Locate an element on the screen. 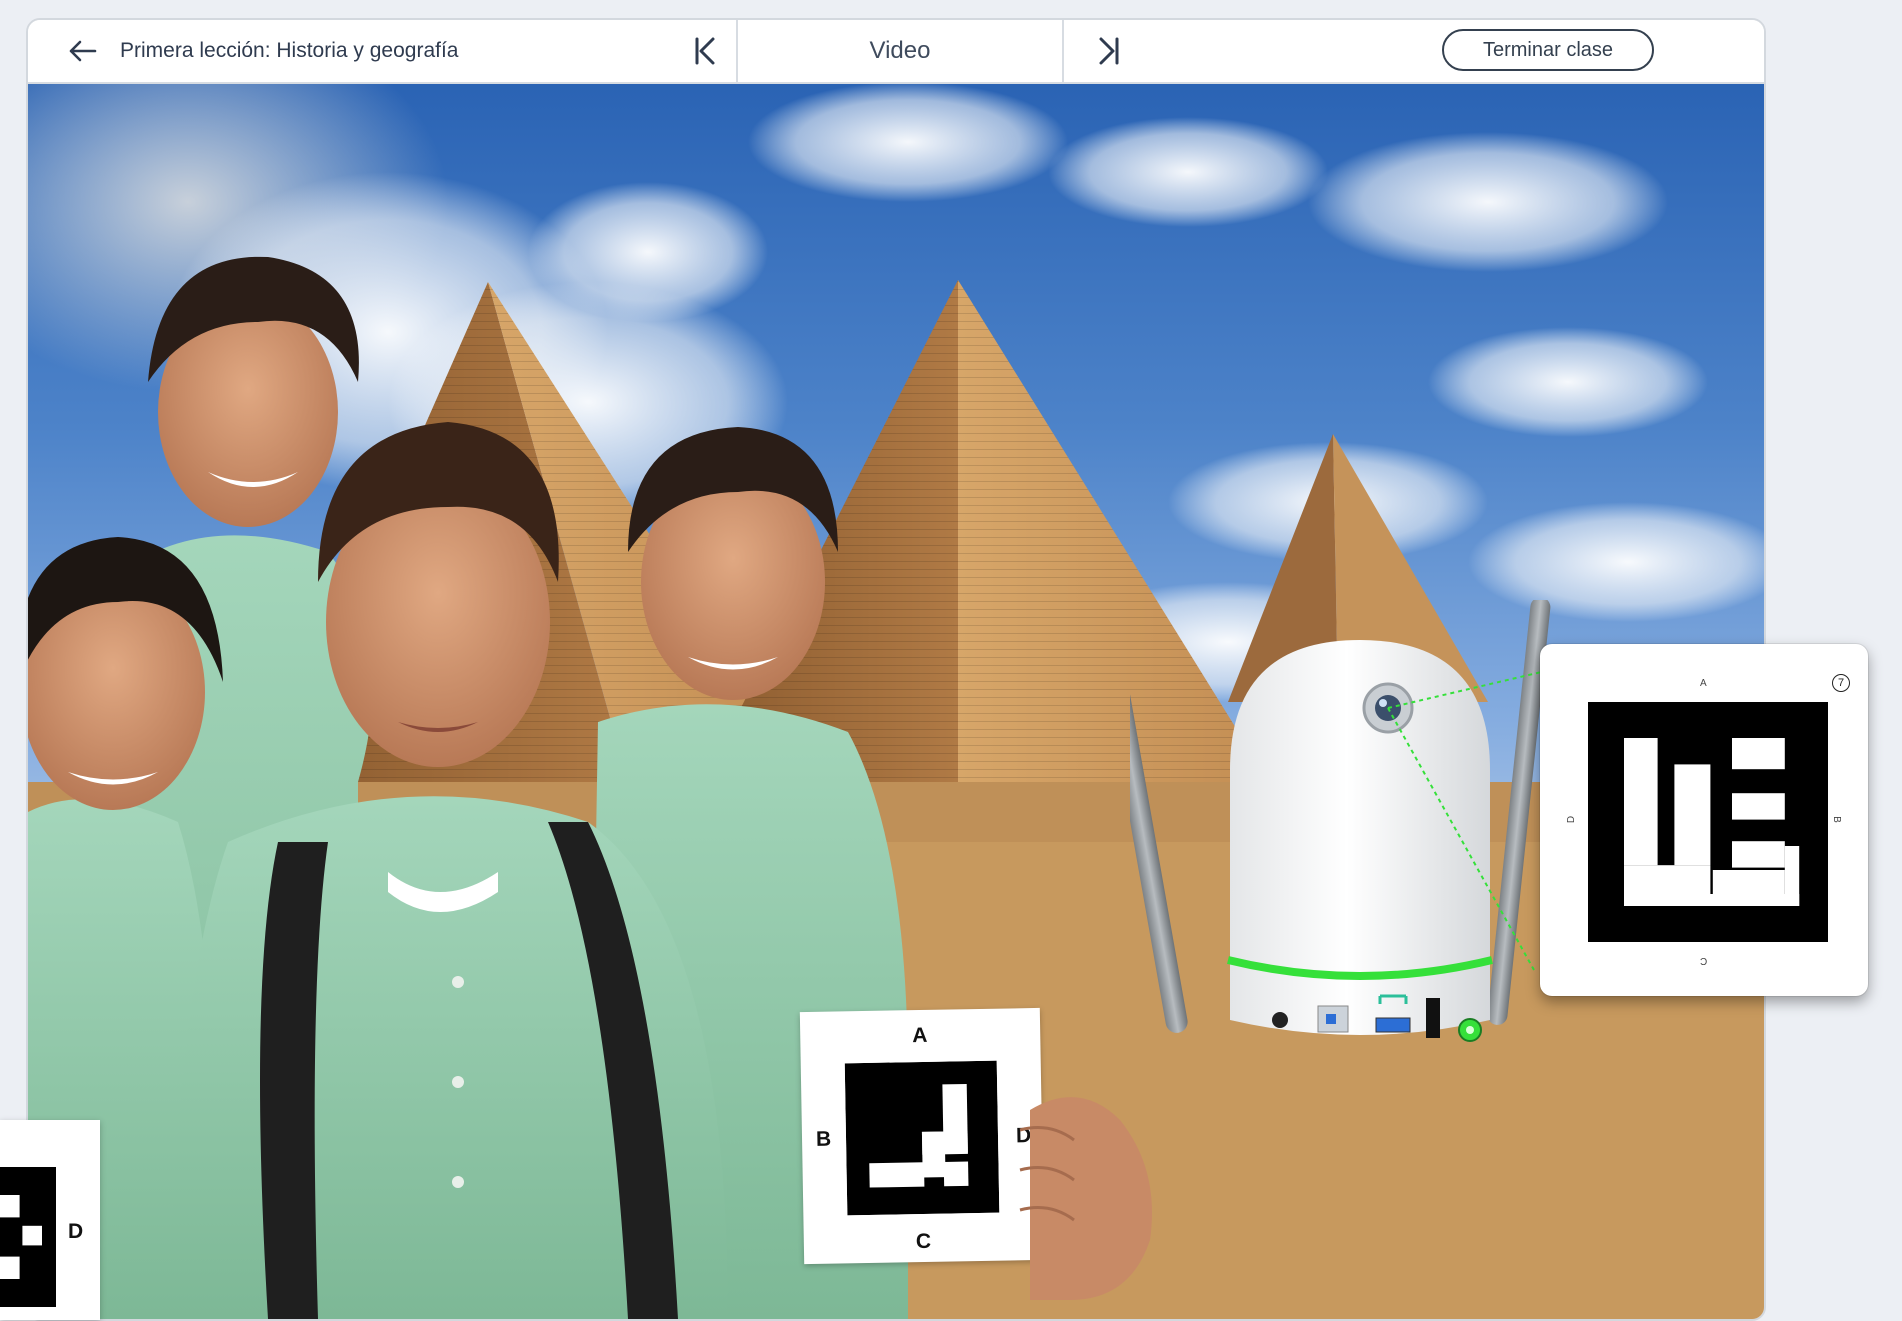  student-marker-card: A B C D is located at coordinates (922, 1136).